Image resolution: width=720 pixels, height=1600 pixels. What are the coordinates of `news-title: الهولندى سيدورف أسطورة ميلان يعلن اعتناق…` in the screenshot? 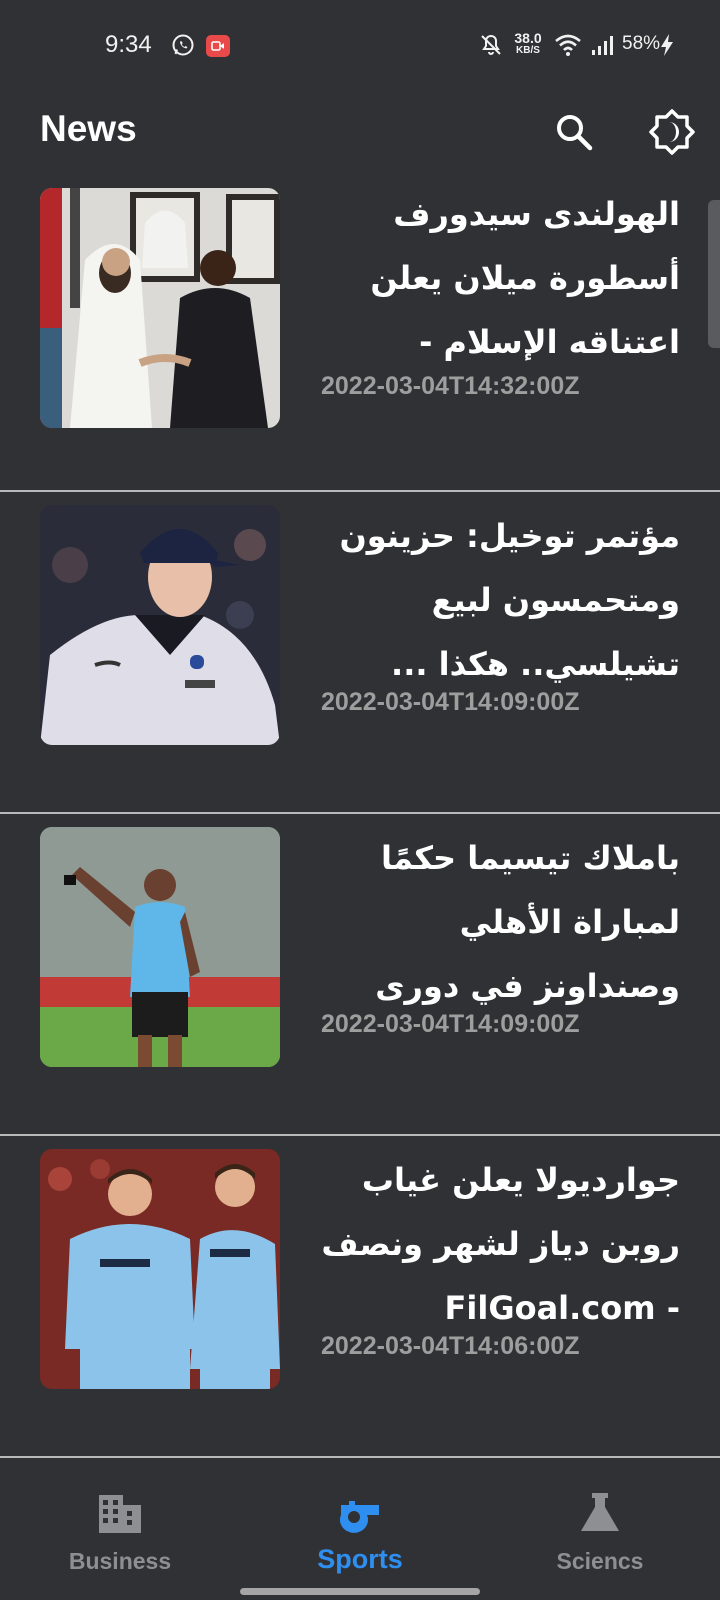 It's located at (525, 278).